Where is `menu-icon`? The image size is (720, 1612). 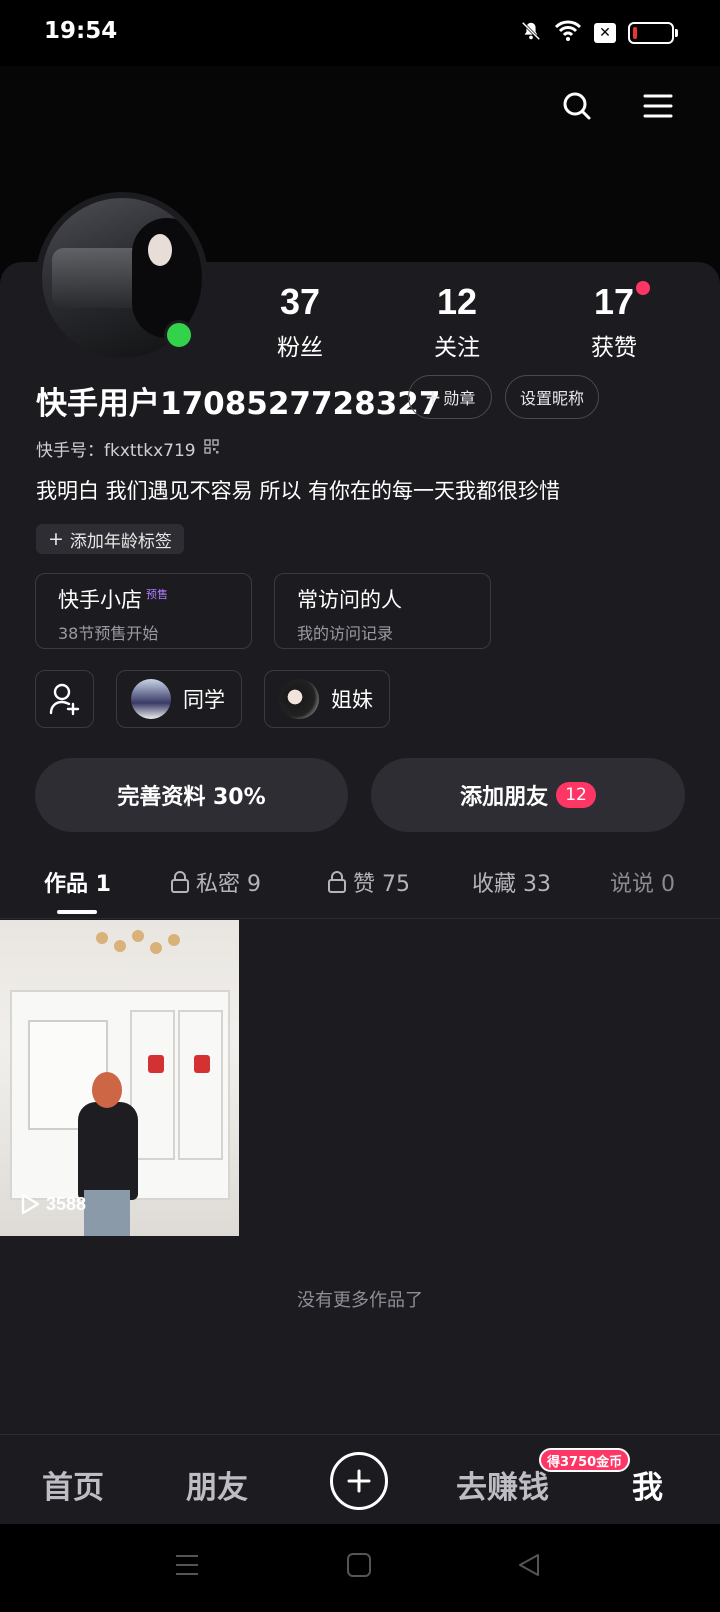 menu-icon is located at coordinates (658, 106).